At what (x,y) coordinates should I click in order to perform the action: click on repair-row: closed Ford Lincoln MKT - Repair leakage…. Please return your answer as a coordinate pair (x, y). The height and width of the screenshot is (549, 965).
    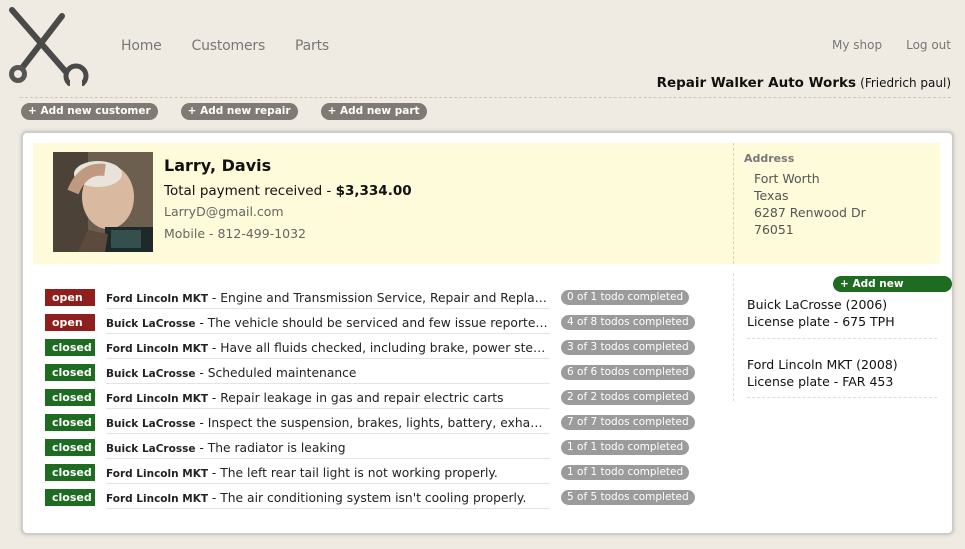
    Looking at the image, I should click on (370, 400).